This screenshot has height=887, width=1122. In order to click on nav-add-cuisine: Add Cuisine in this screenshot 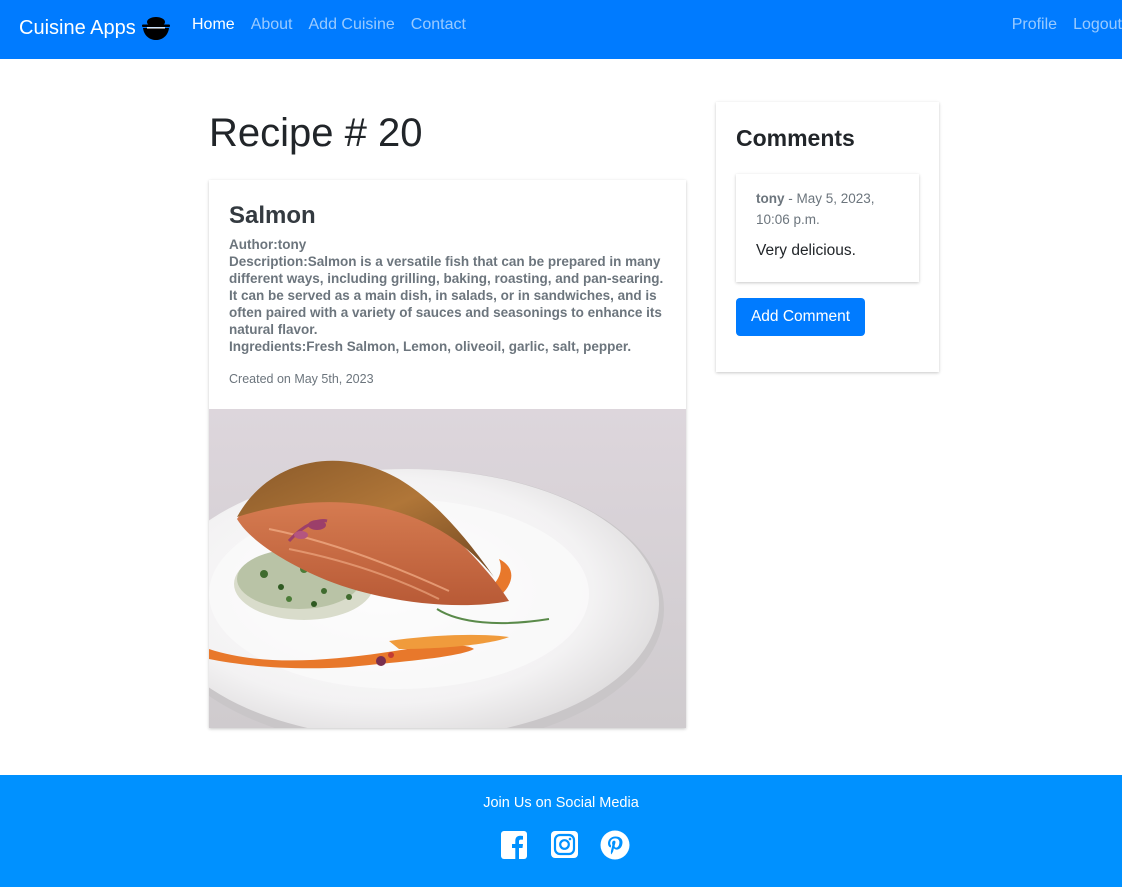, I will do `click(352, 25)`.